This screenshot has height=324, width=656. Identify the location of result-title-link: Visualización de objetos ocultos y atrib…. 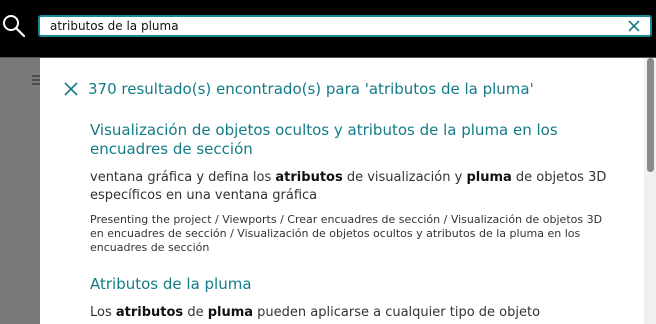
(350, 140).